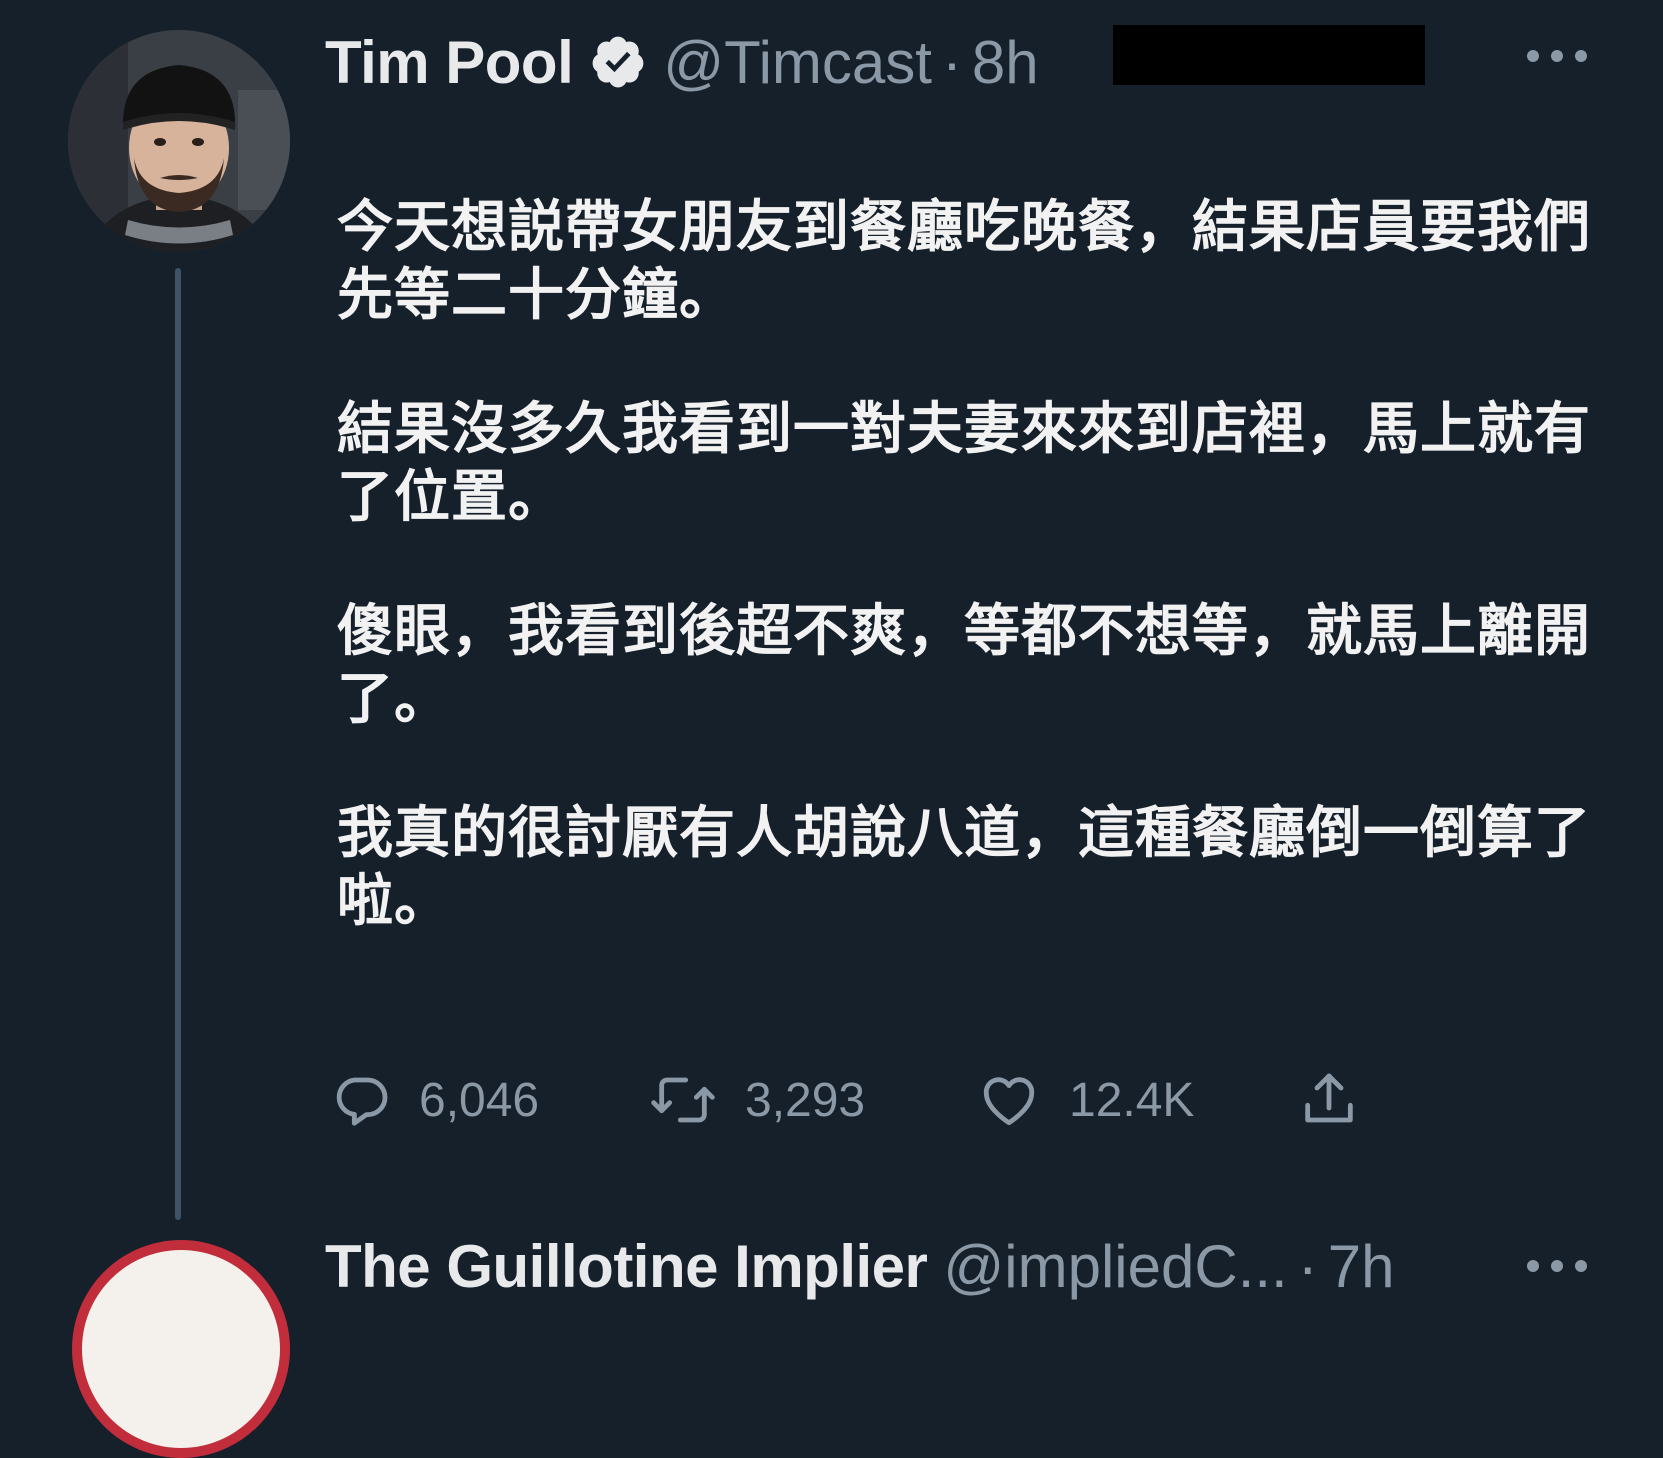  I want to click on retweet-count: 3,293, so click(805, 1100).